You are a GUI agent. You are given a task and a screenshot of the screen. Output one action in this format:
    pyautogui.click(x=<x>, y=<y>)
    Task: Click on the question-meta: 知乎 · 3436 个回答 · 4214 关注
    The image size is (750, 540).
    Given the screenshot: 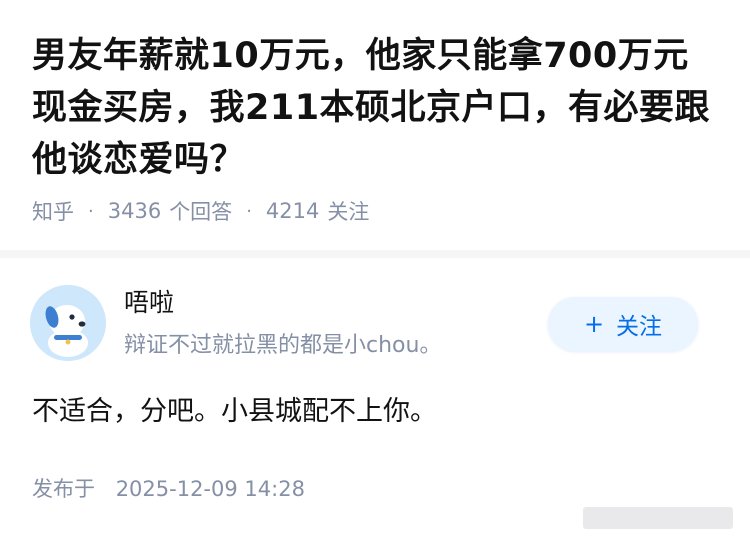 What is the action you would take?
    pyautogui.click(x=200, y=211)
    